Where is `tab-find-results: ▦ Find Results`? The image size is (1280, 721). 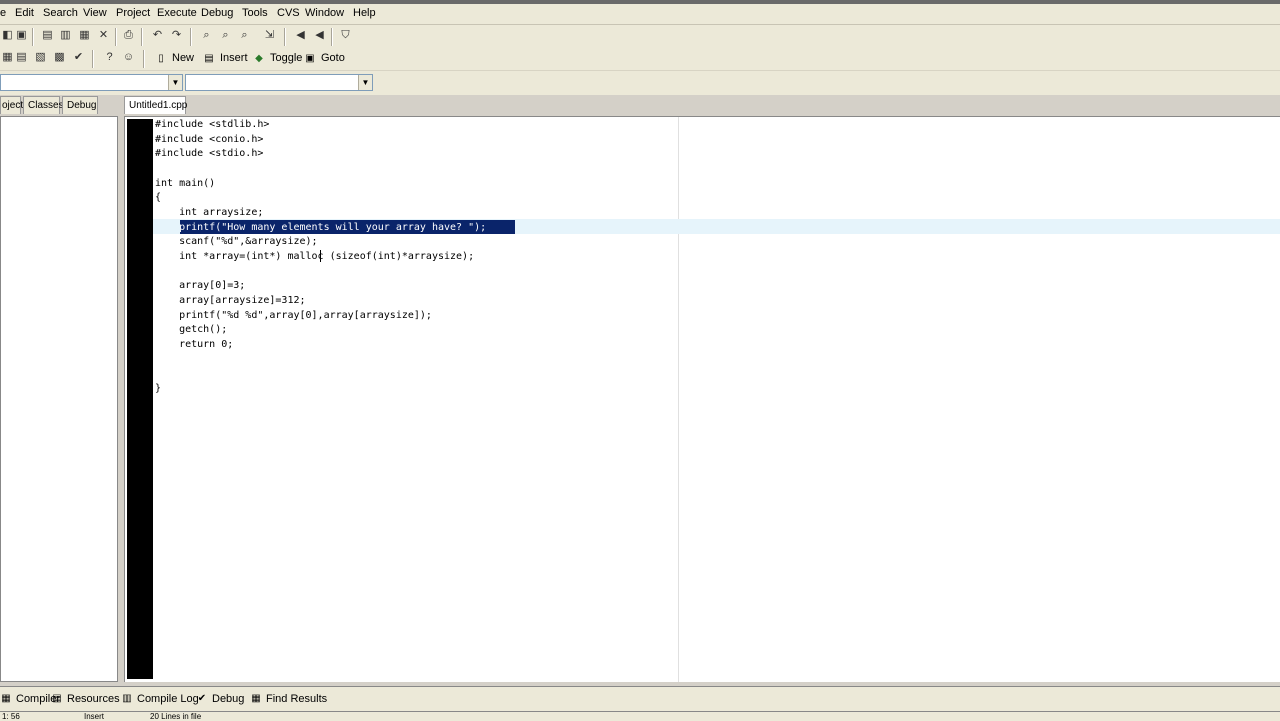
tab-find-results: ▦ Find Results is located at coordinates (288, 699).